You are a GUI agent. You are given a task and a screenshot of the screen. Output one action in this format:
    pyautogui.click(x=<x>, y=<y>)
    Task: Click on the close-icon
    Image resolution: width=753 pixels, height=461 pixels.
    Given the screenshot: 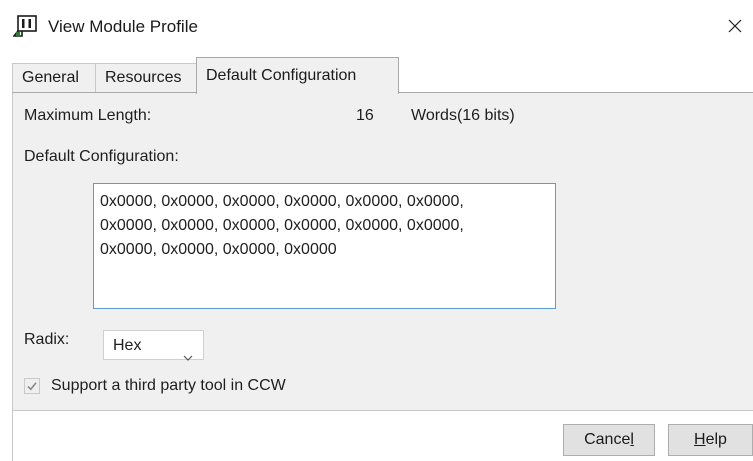 What is the action you would take?
    pyautogui.click(x=735, y=26)
    